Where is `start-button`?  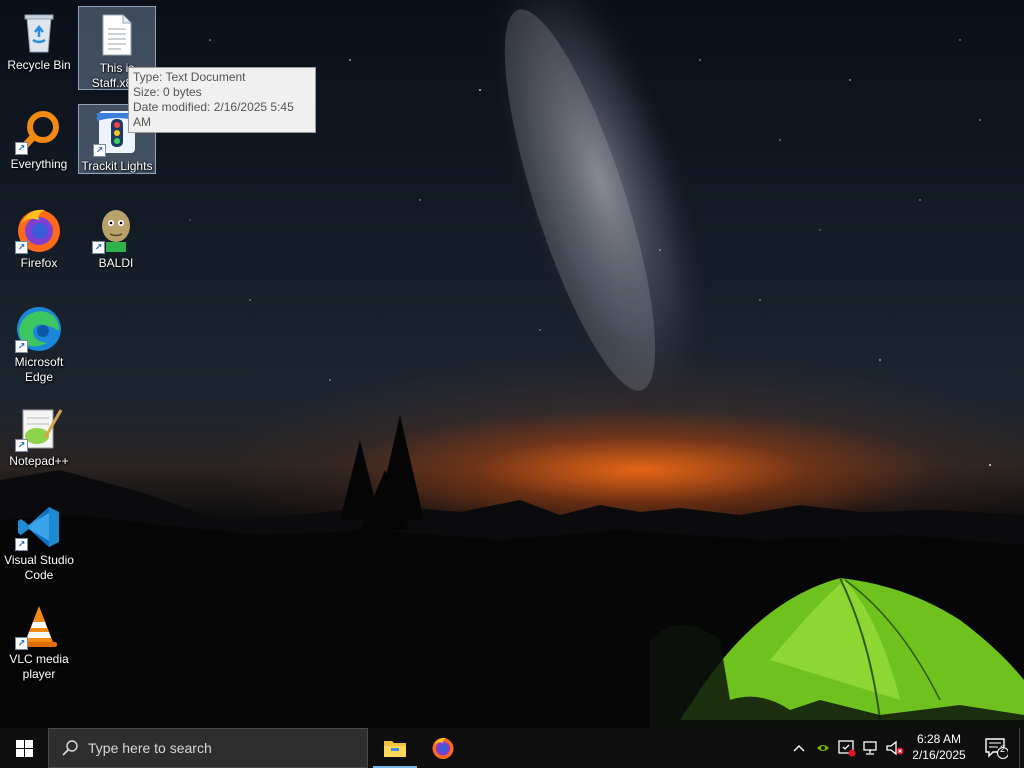
start-button is located at coordinates (24, 748).